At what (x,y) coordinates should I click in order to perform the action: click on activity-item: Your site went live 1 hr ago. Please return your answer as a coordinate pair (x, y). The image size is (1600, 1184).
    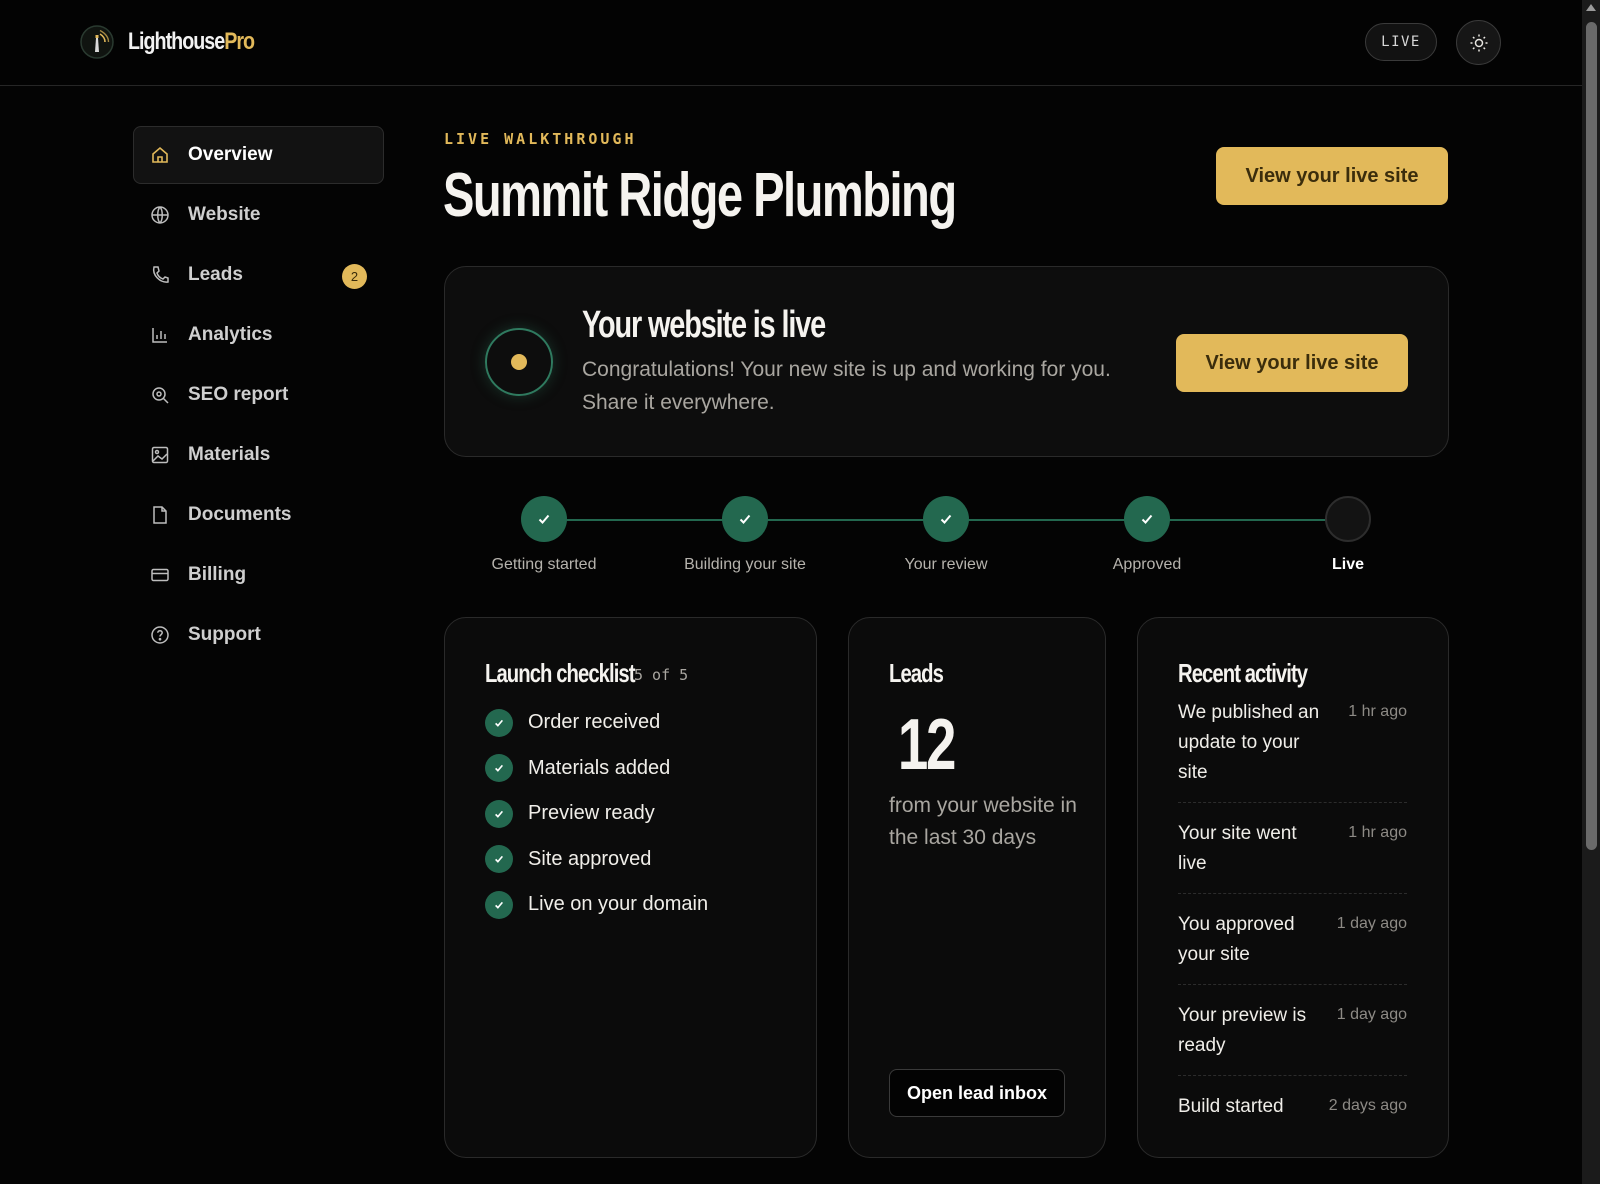
    Looking at the image, I should click on (1292, 856).